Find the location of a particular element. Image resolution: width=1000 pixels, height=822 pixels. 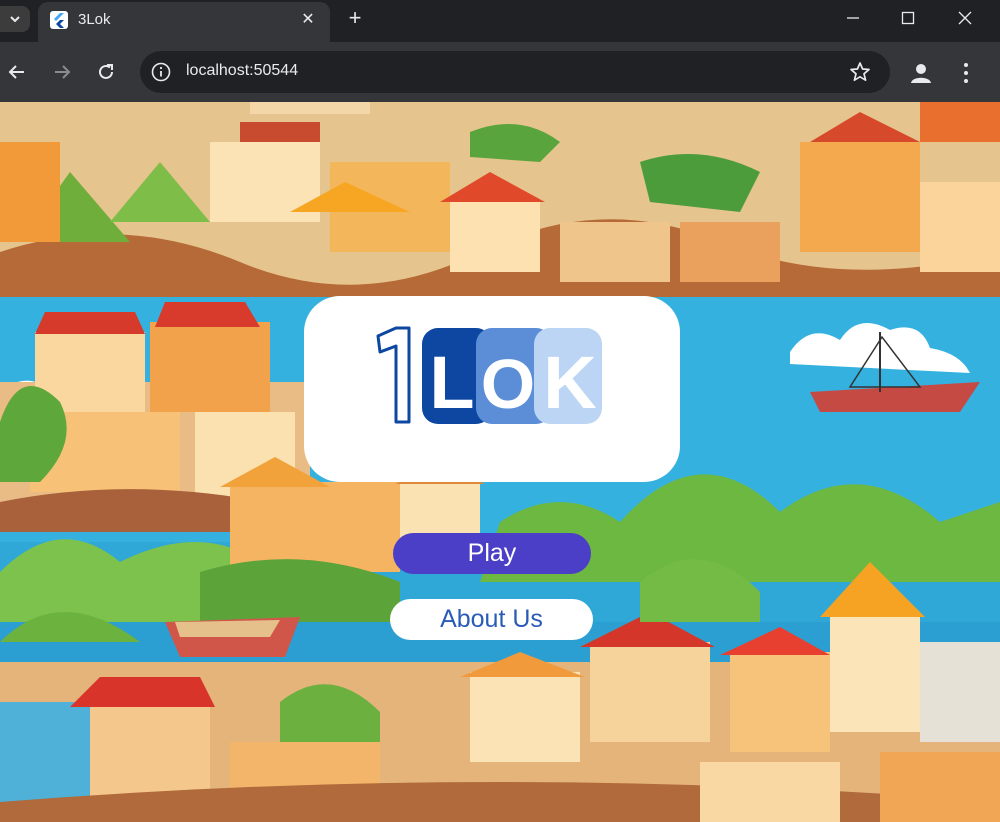

reload-icon is located at coordinates (106, 71).